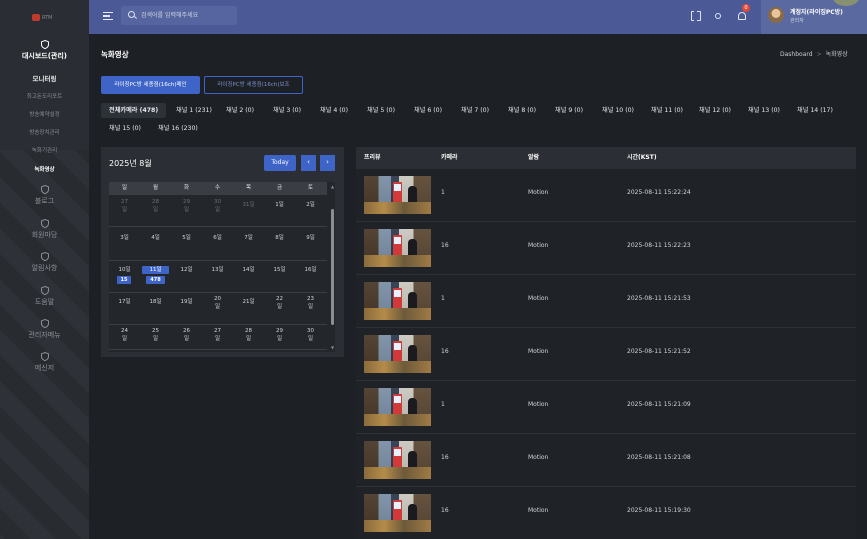  Describe the element at coordinates (178, 128) in the screenshot. I see `tab-channel-16: 채널 16 (230)` at that location.